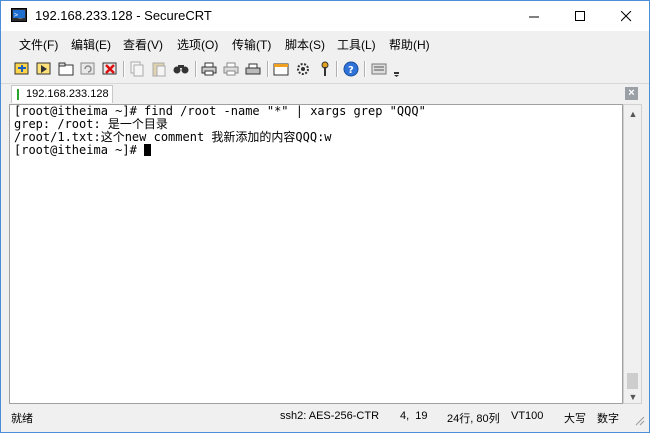 The width and height of the screenshot is (650, 433). I want to click on terminal-prompt: [root@itheima ~]#, so click(79, 150).